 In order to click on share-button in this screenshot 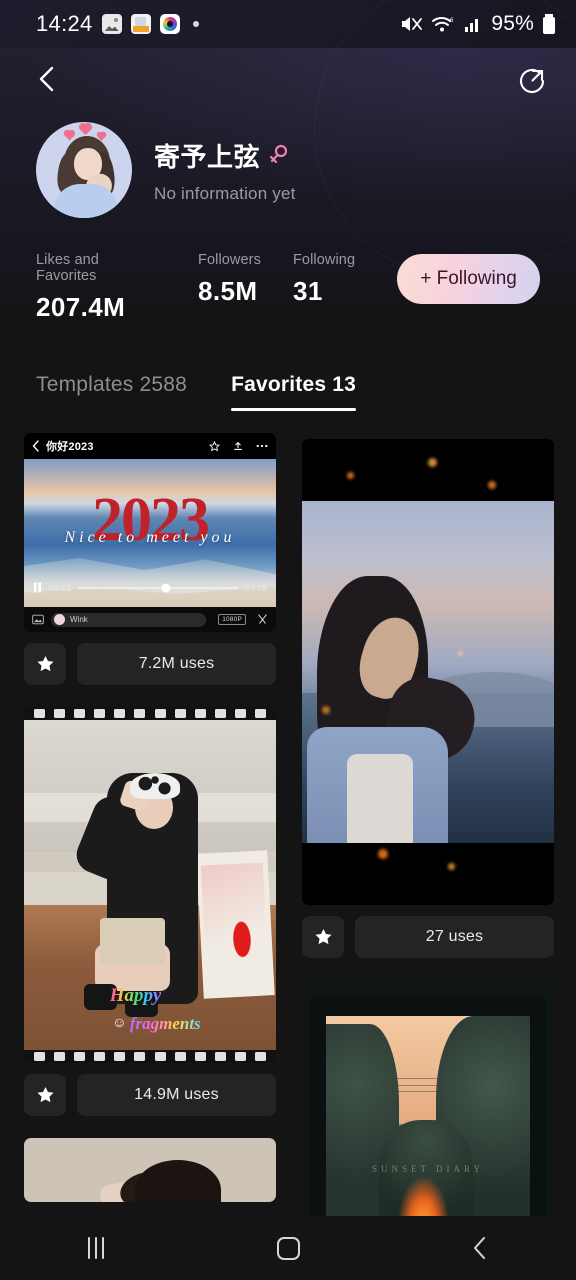, I will do `click(532, 79)`.